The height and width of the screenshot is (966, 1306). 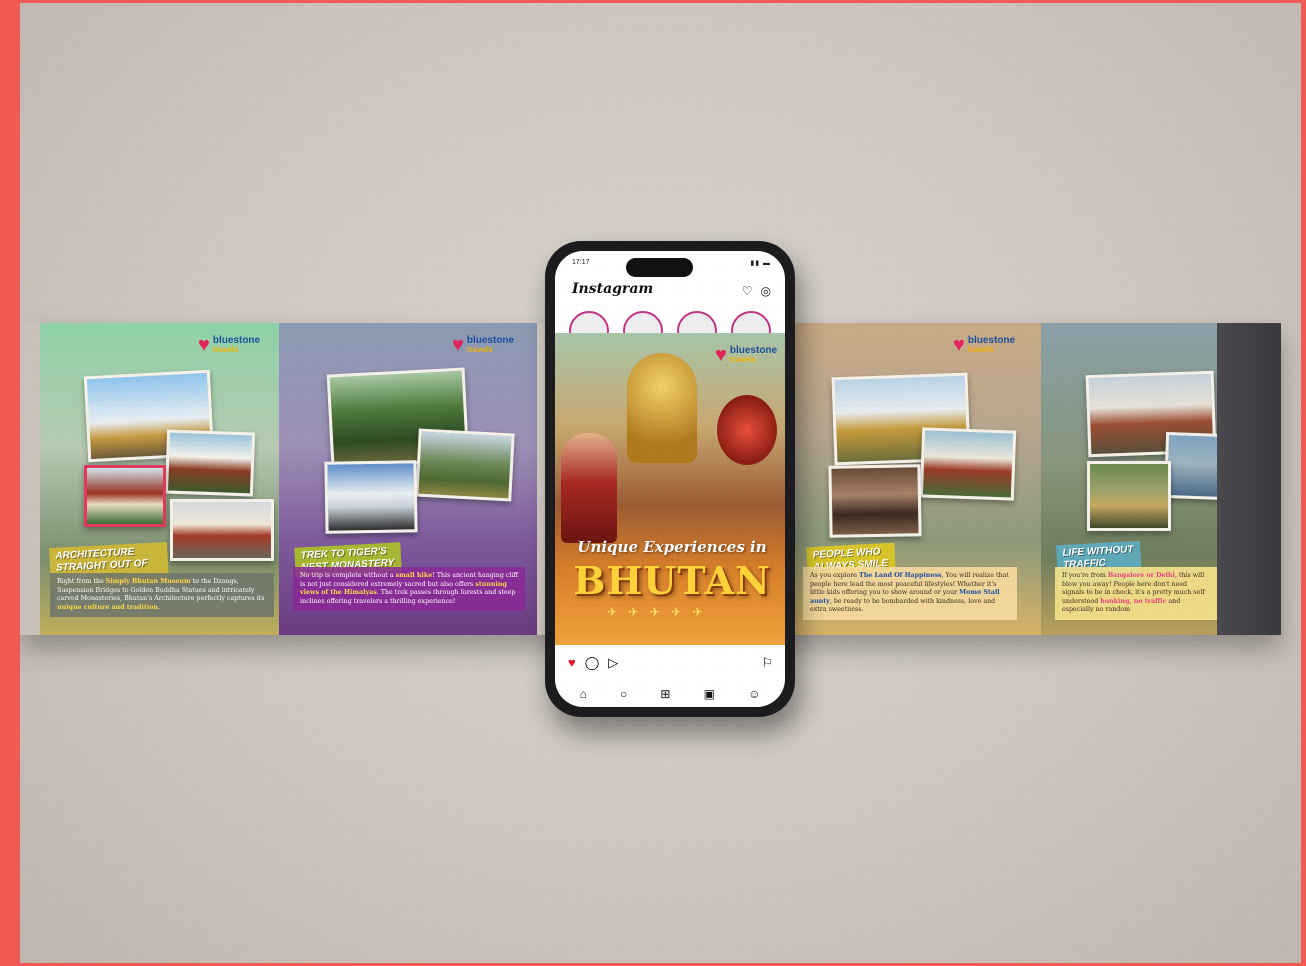 What do you see at coordinates (371, 497) in the screenshot?
I see `hikers-photo` at bounding box center [371, 497].